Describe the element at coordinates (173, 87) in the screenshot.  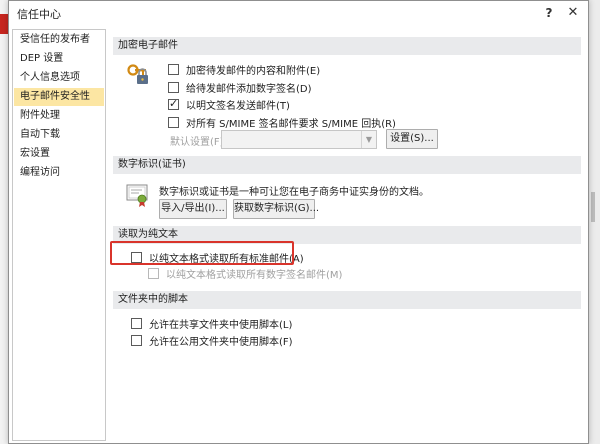
I see `add-signature-checkbox` at that location.